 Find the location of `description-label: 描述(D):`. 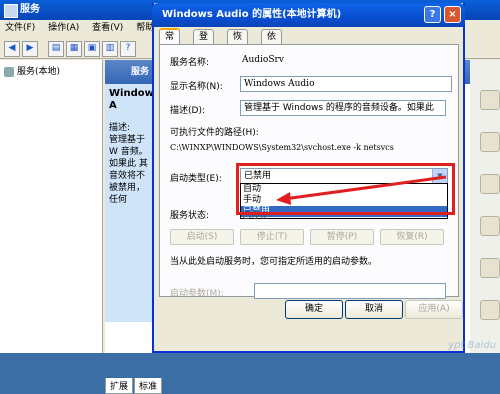

description-label: 描述(D): is located at coordinates (187, 111).